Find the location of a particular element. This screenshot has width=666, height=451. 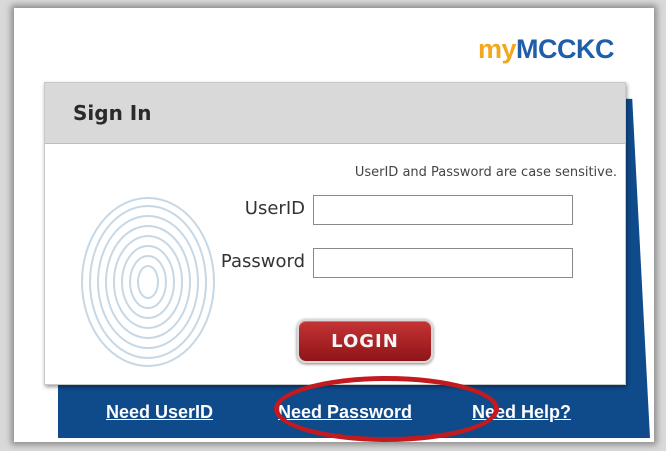

highlight-ellipse is located at coordinates (386, 409).